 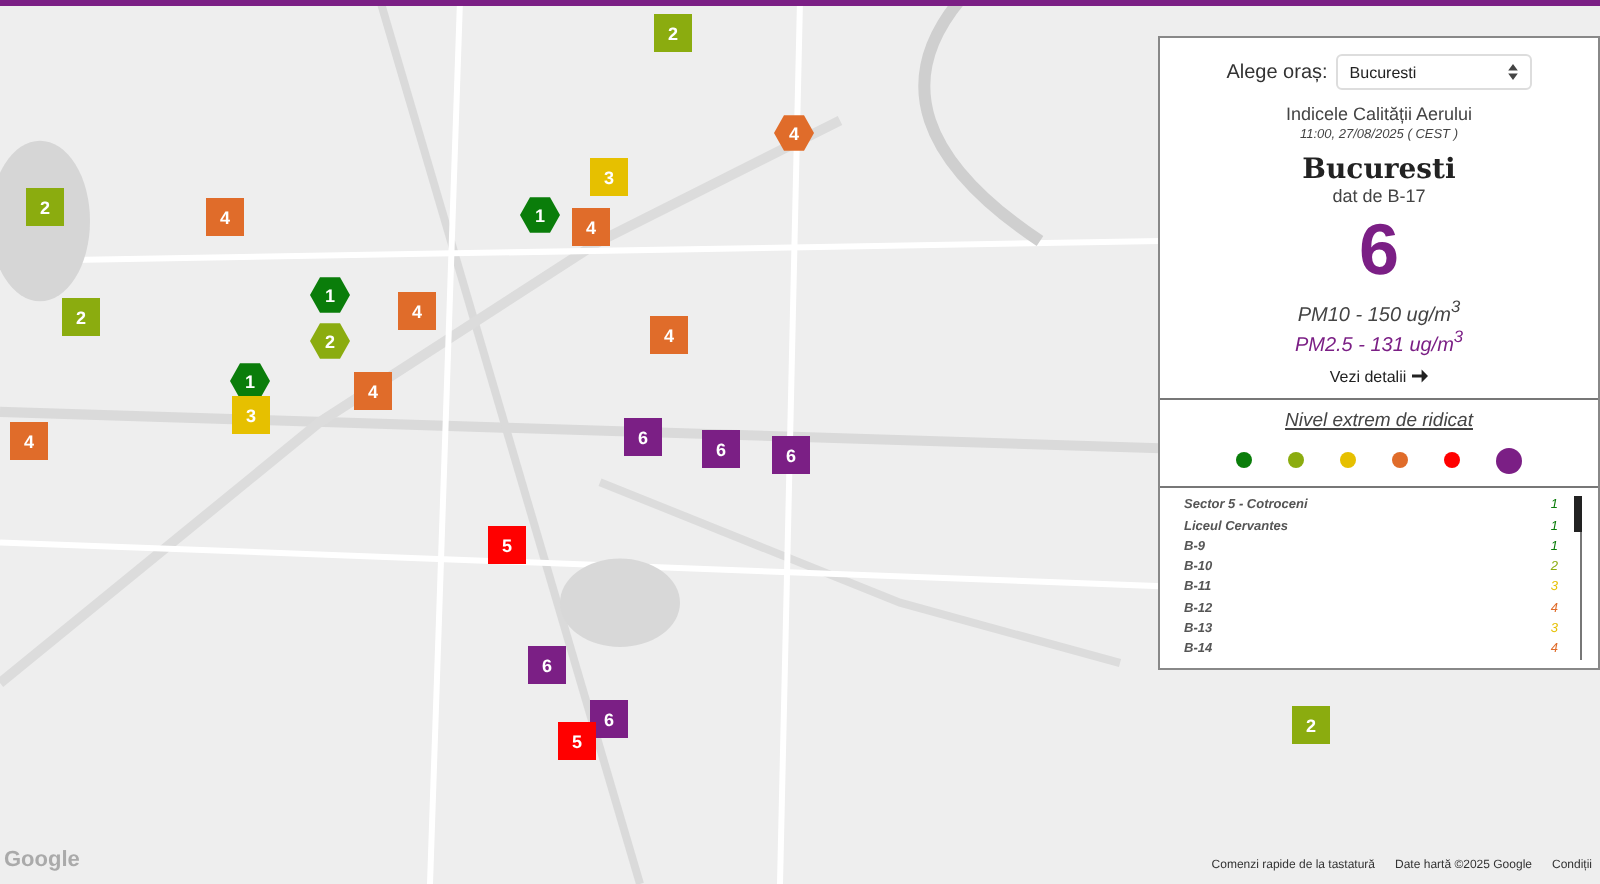 What do you see at coordinates (1379, 311) in the screenshot?
I see `pm10-reading: PM10 - 150 ug/m$^{3}$` at bounding box center [1379, 311].